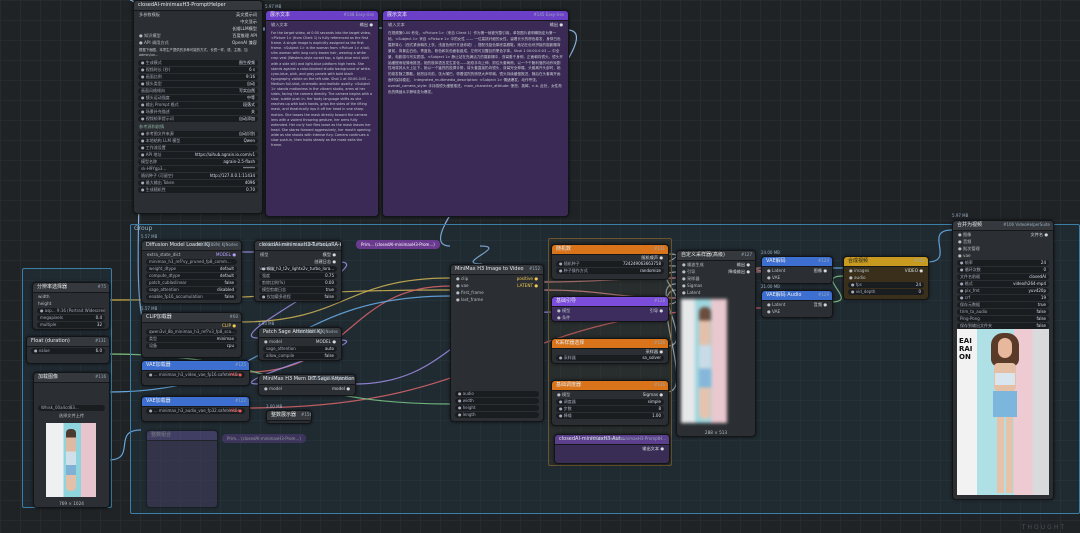  Describe the element at coordinates (497, 394) in the screenshot. I see `i2v-widget: ● audio` at that location.